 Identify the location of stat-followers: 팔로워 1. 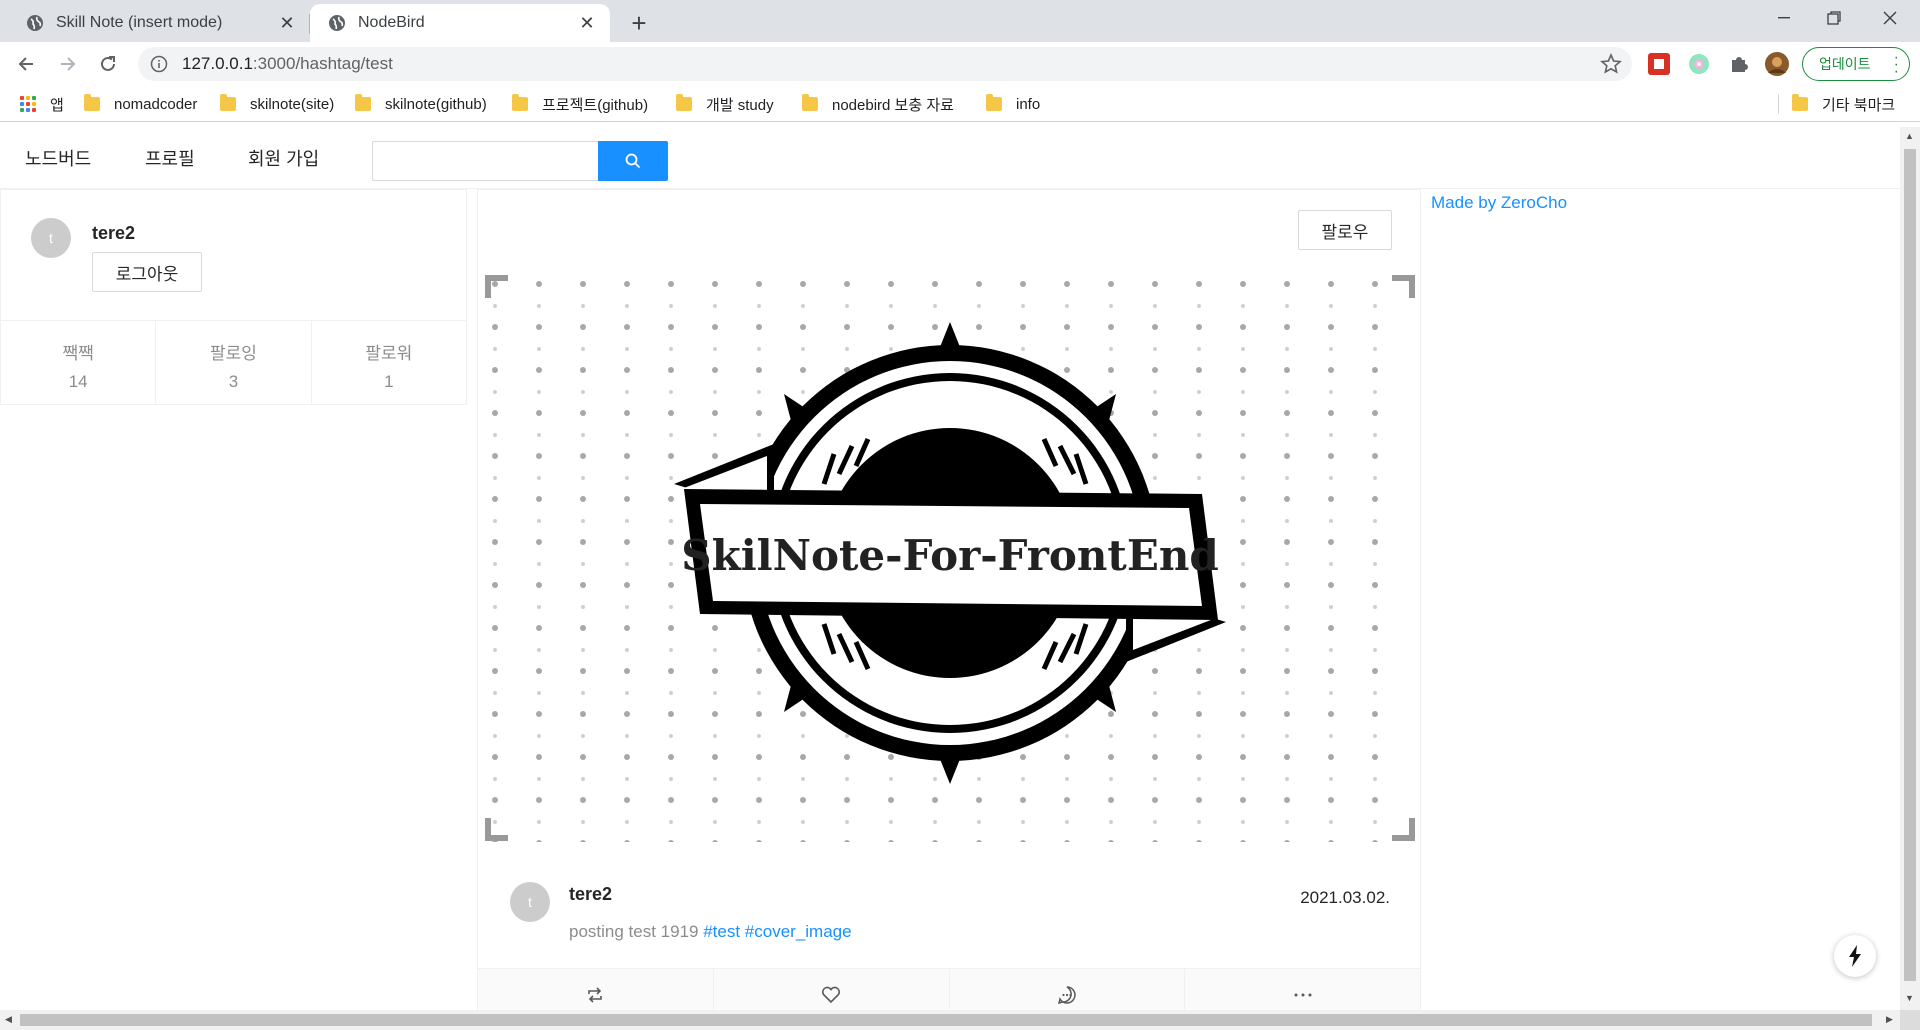
(389, 363).